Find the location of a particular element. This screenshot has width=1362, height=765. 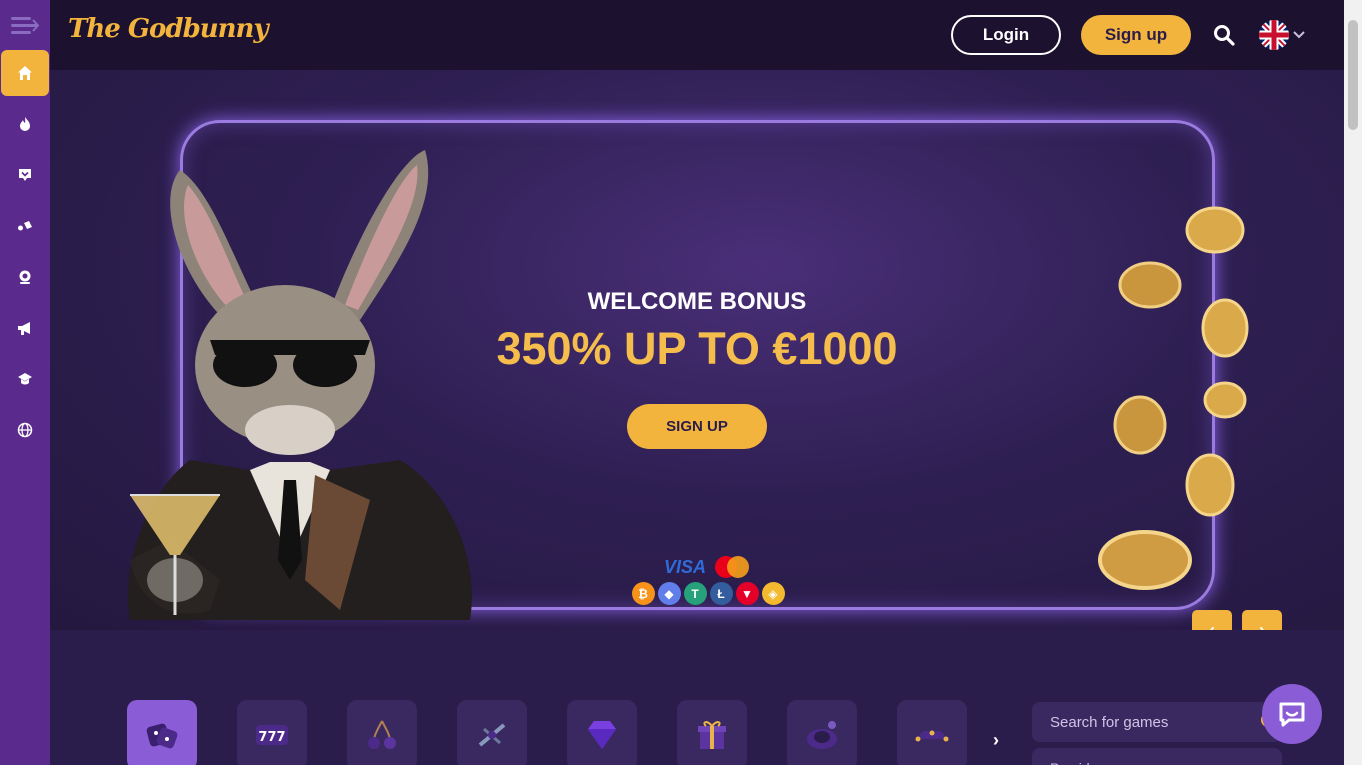

category-dice is located at coordinates (162, 732).